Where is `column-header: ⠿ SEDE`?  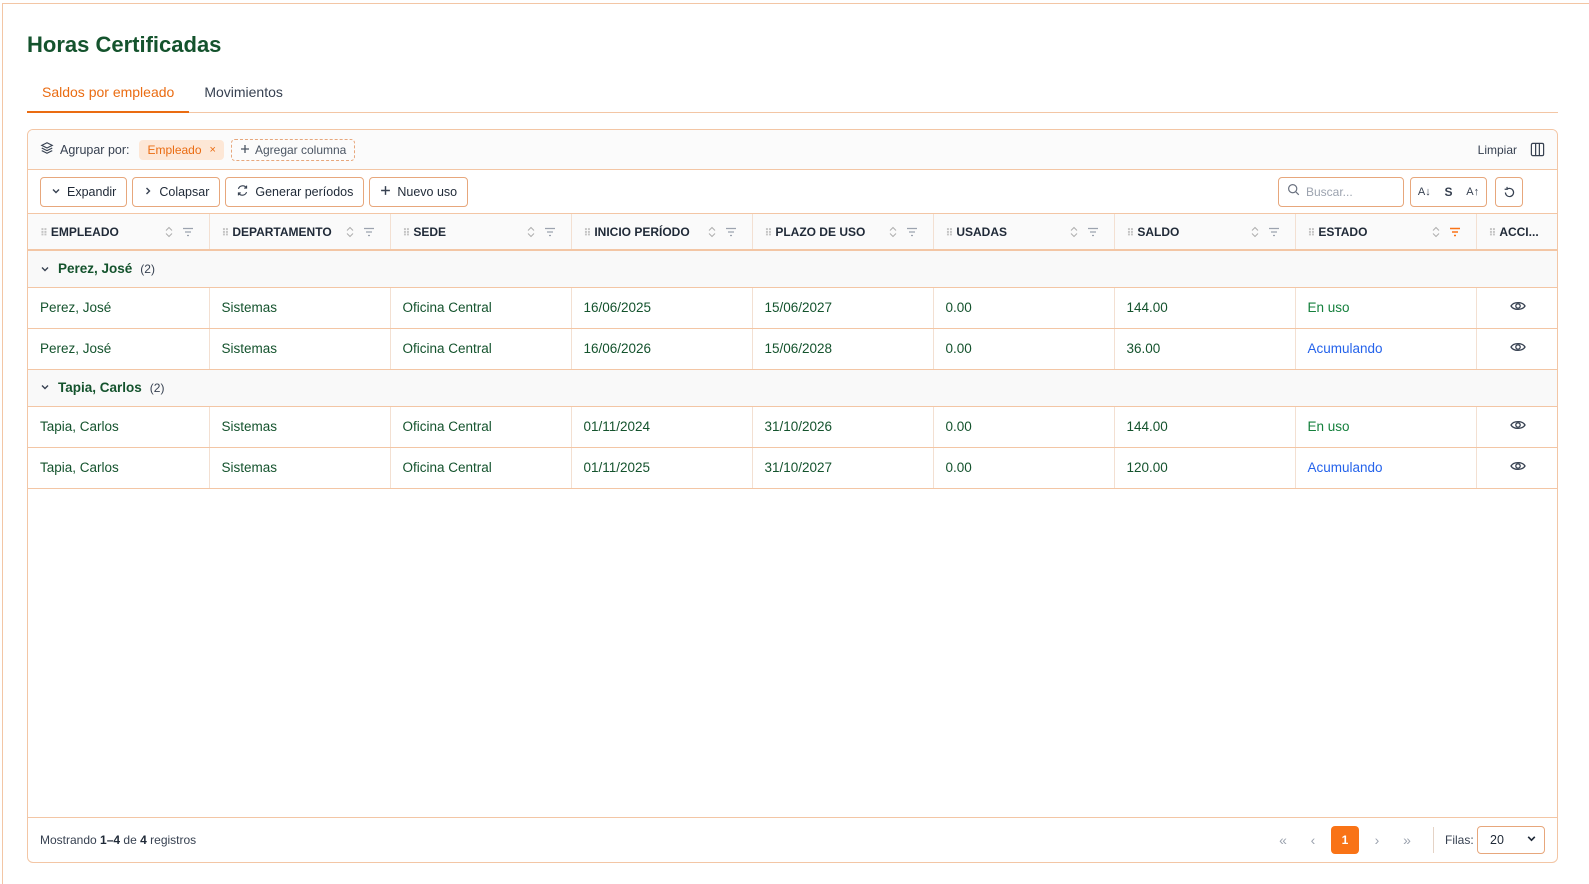 column-header: ⠿ SEDE is located at coordinates (481, 232).